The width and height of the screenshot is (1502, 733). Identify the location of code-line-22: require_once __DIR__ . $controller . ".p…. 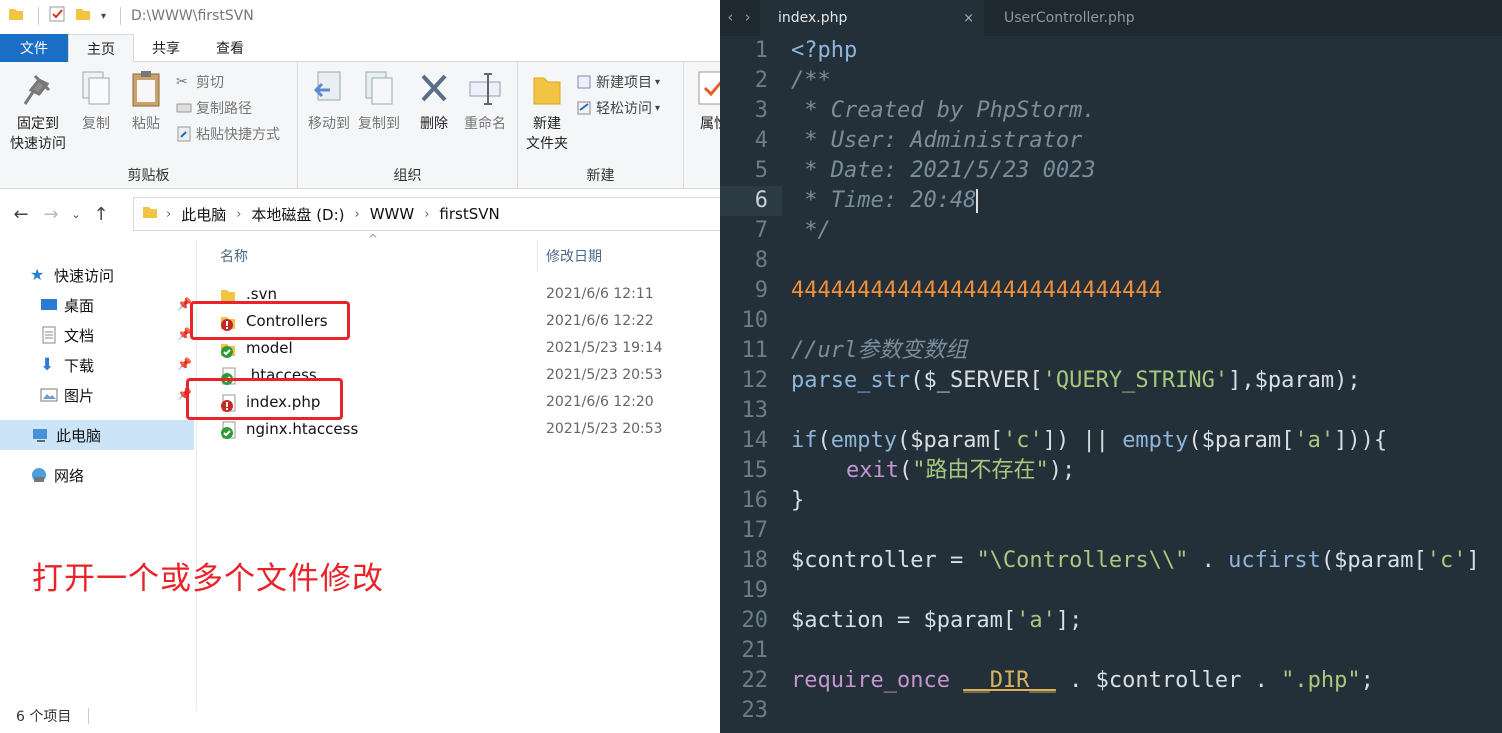
(1082, 681).